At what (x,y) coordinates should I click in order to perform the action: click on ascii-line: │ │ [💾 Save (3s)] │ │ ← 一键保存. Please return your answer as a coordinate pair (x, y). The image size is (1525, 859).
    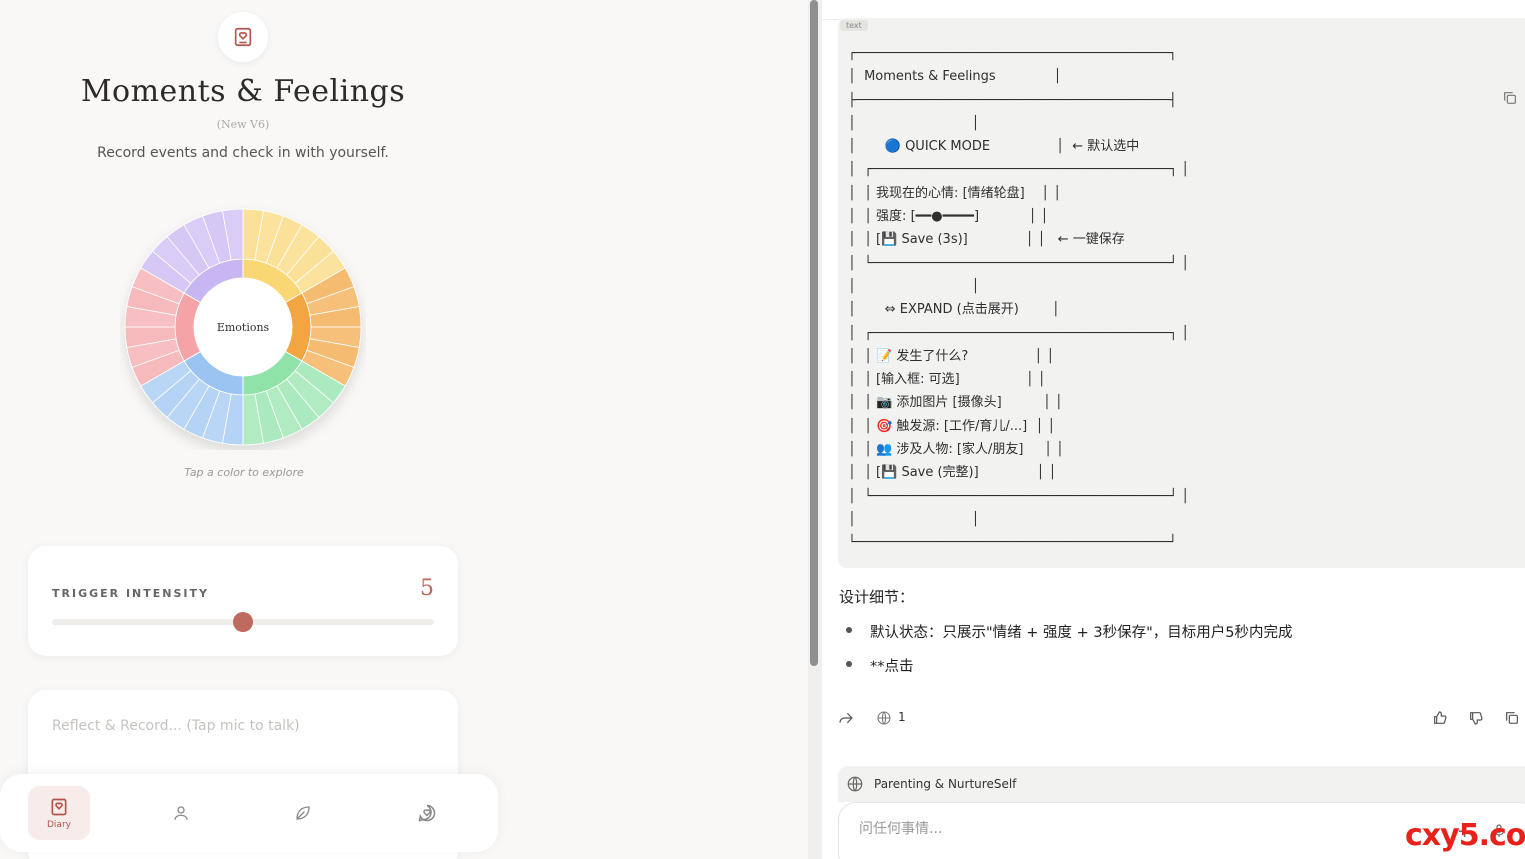
    Looking at the image, I should click on (986, 240).